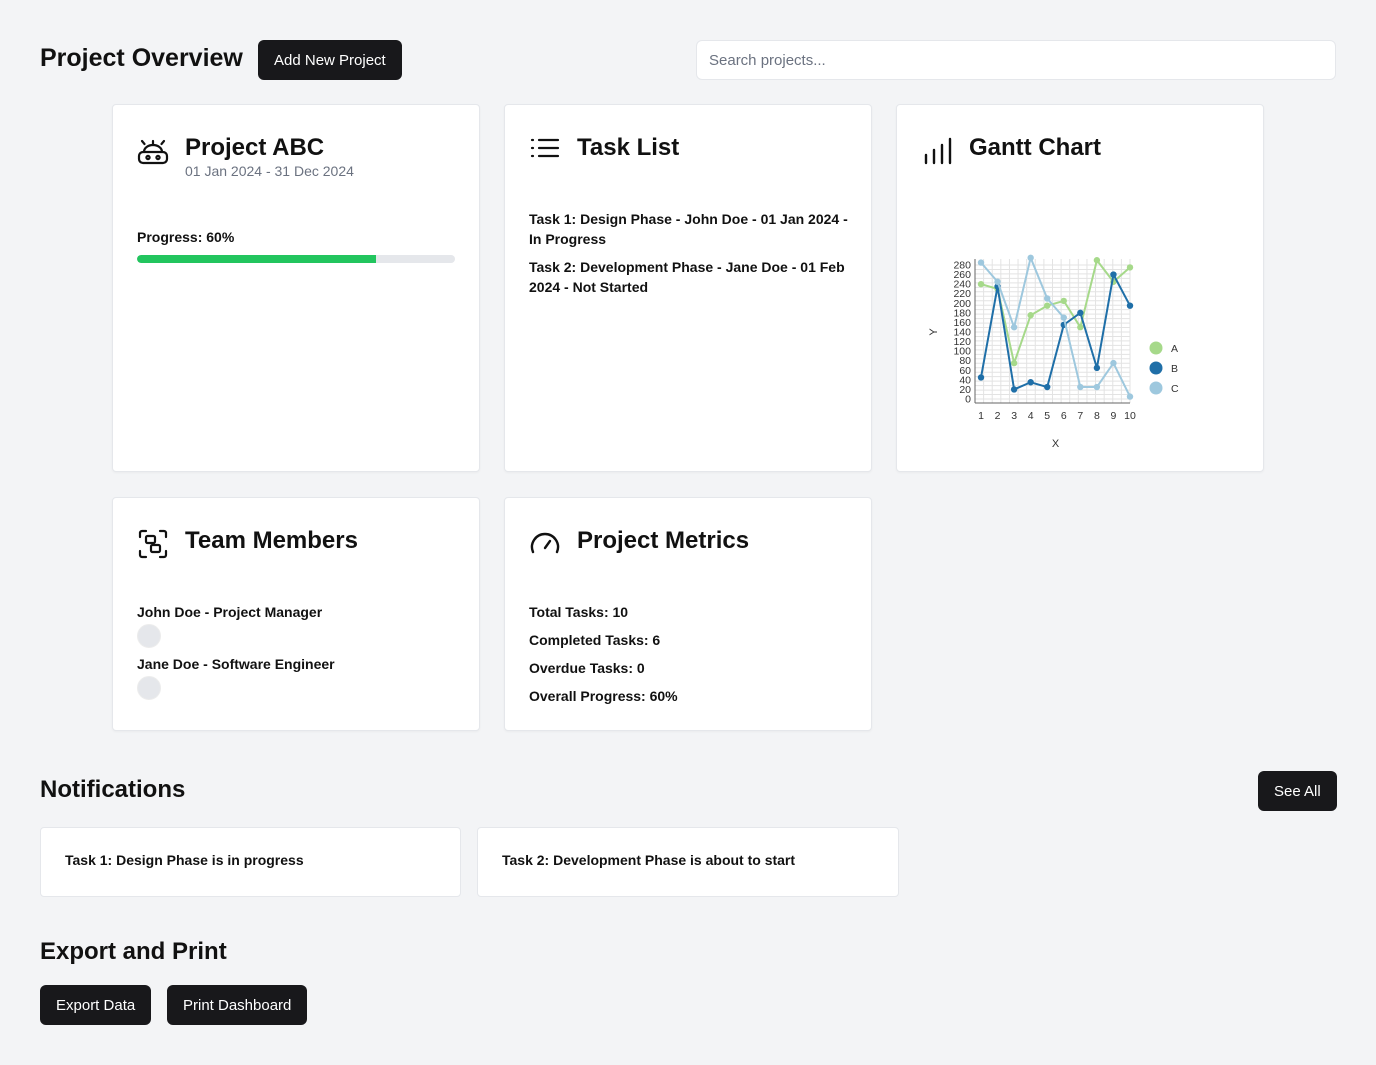 The image size is (1376, 1065). Describe the element at coordinates (1031, 416) in the screenshot. I see `x-tick-label: 4` at that location.